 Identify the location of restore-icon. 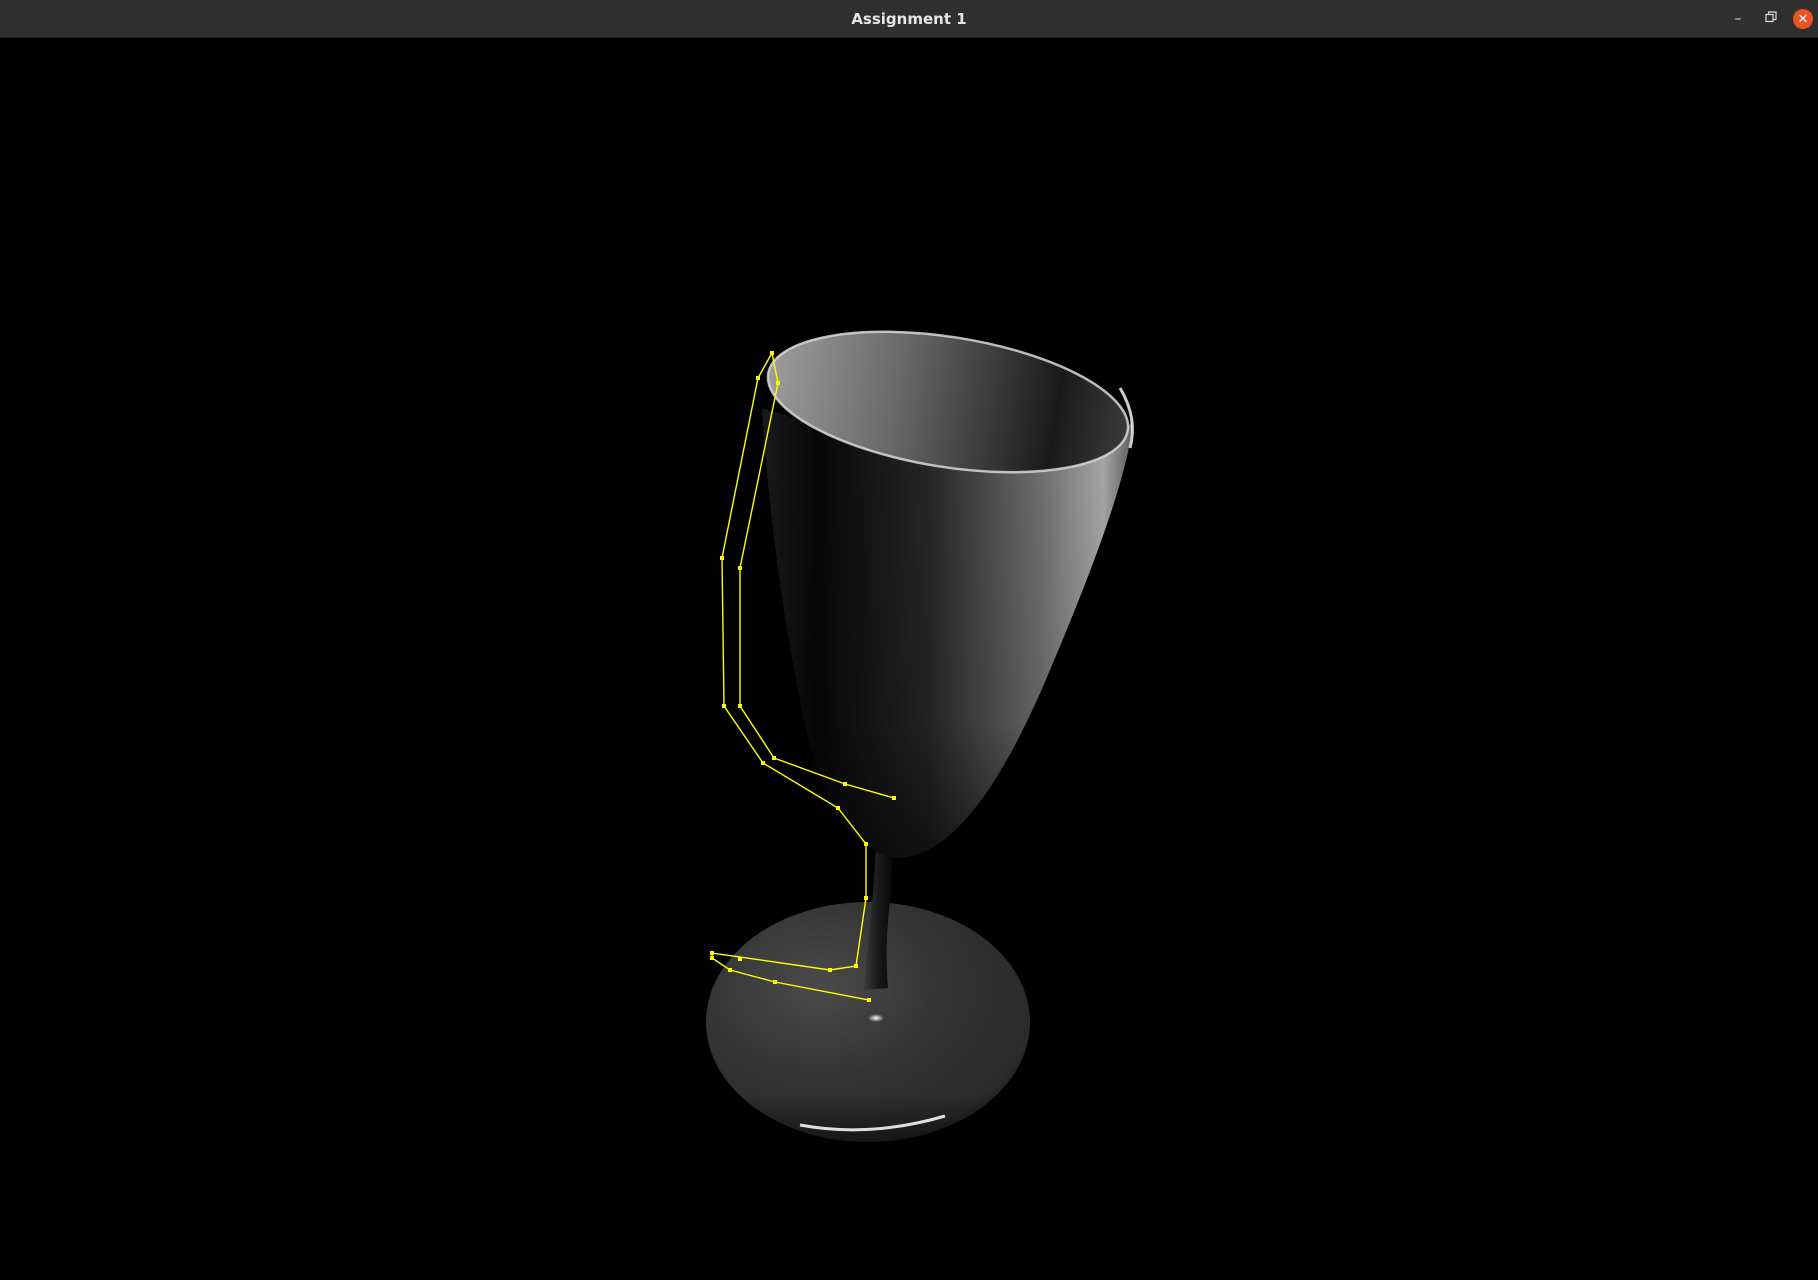
(1771, 19).